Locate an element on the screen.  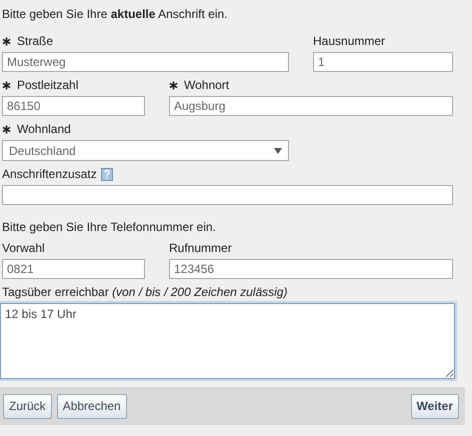
text-field: 0821 is located at coordinates (73, 269).